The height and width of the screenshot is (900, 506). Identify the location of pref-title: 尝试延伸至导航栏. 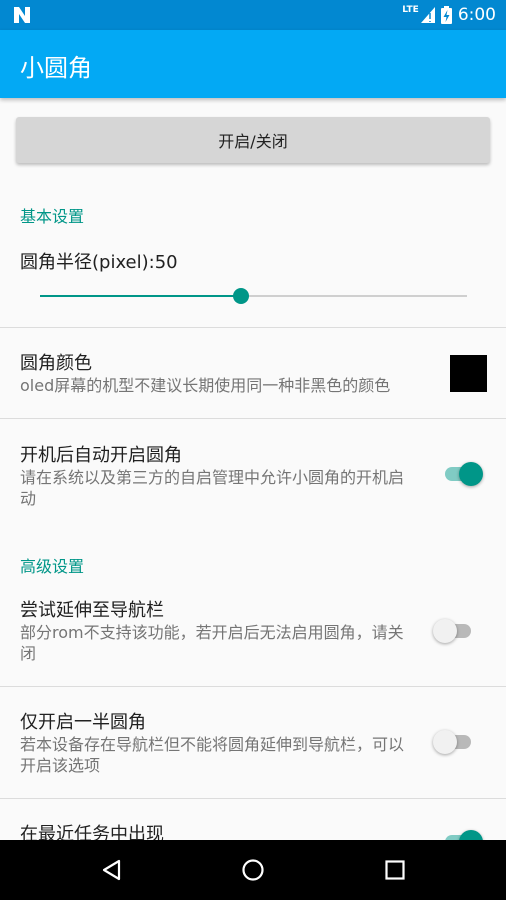
(92, 610).